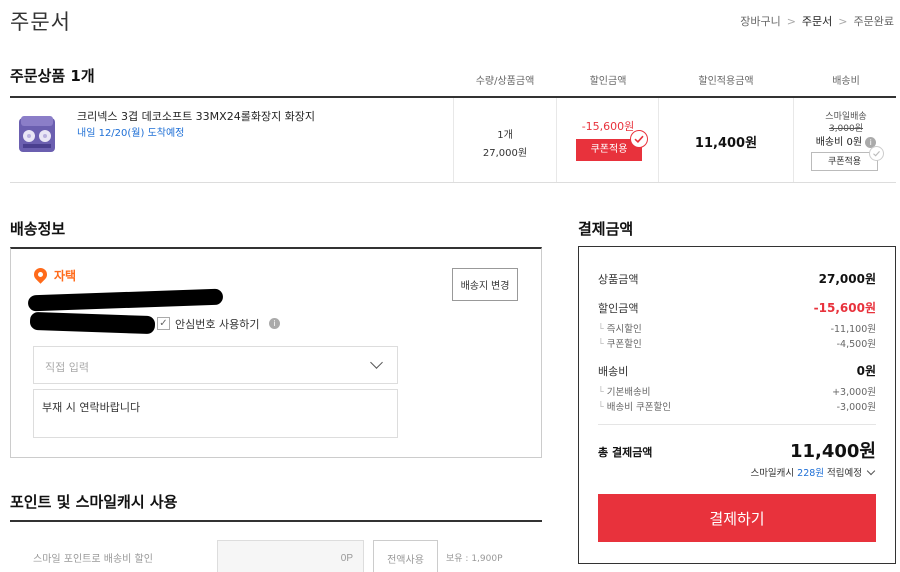 The image size is (900, 572). I want to click on breadcrumb-complete: 주문완료, so click(873, 21).